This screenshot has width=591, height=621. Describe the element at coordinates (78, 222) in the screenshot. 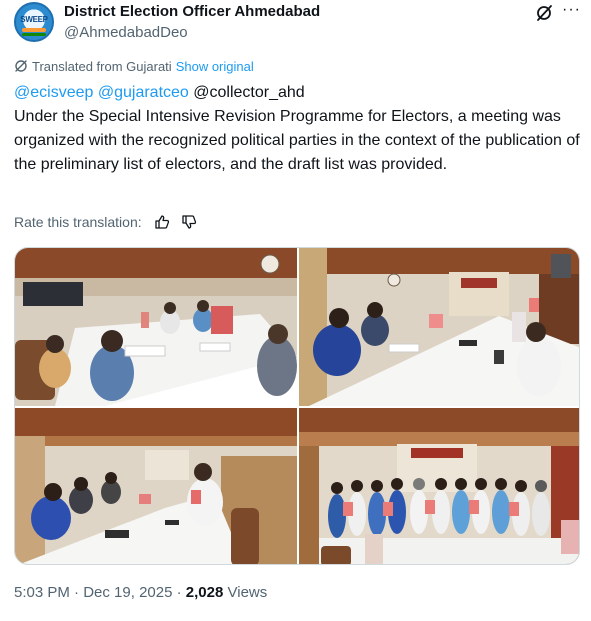

I see `rate-label: Rate this translation:` at that location.